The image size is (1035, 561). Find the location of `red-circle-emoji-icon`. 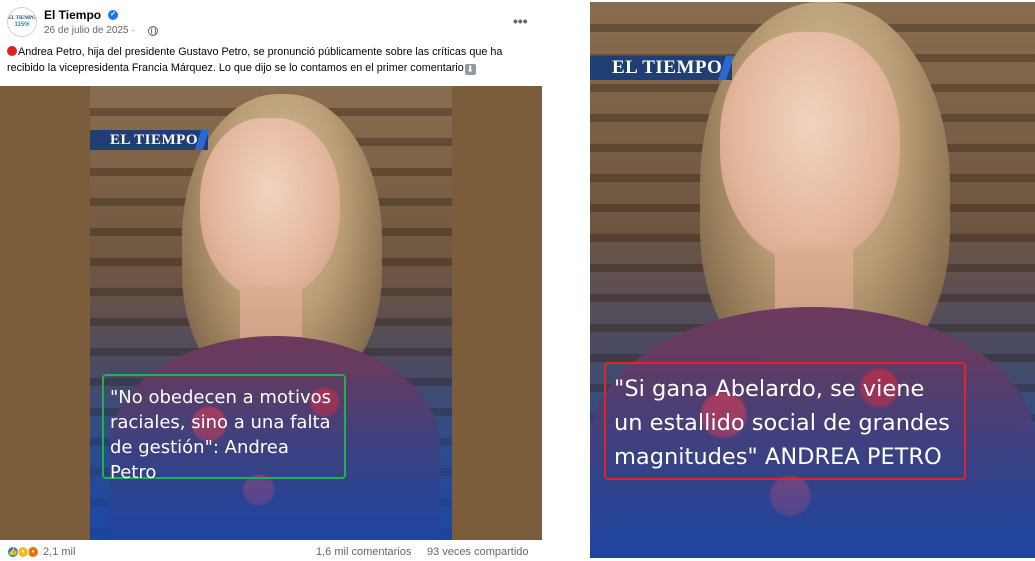

red-circle-emoji-icon is located at coordinates (12, 51).